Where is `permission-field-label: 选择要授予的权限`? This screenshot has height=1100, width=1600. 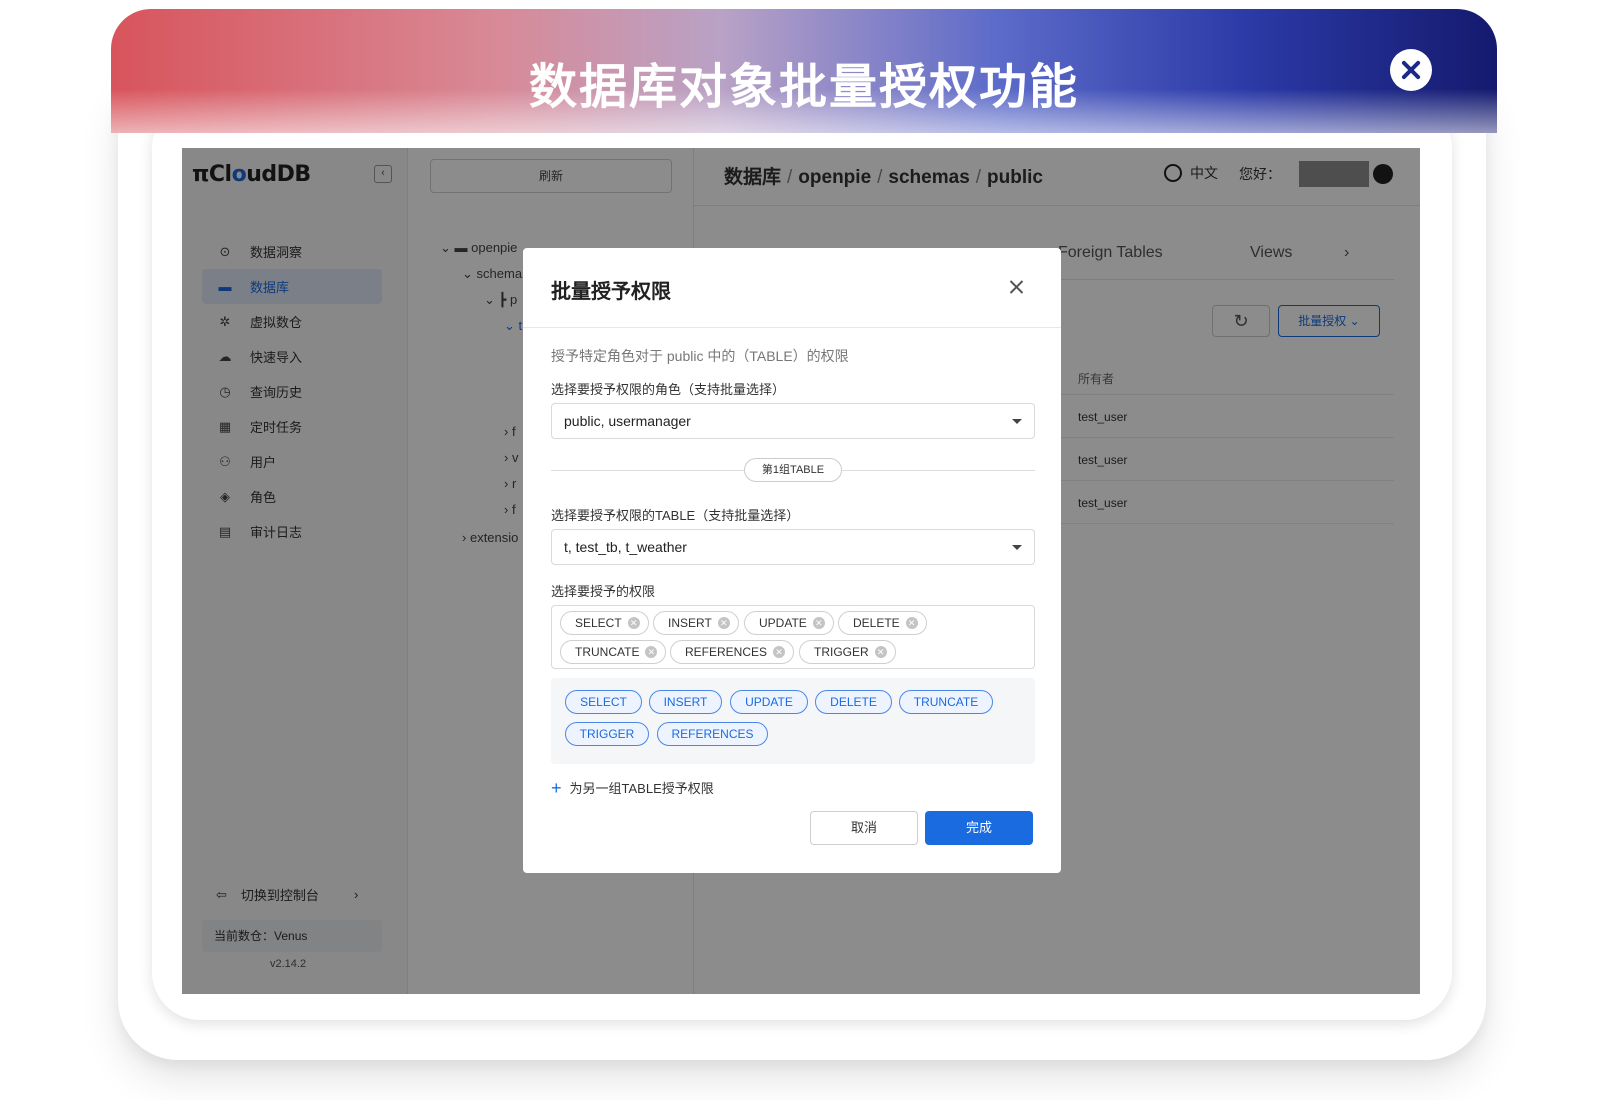 permission-field-label: 选择要授予的权限 is located at coordinates (603, 591).